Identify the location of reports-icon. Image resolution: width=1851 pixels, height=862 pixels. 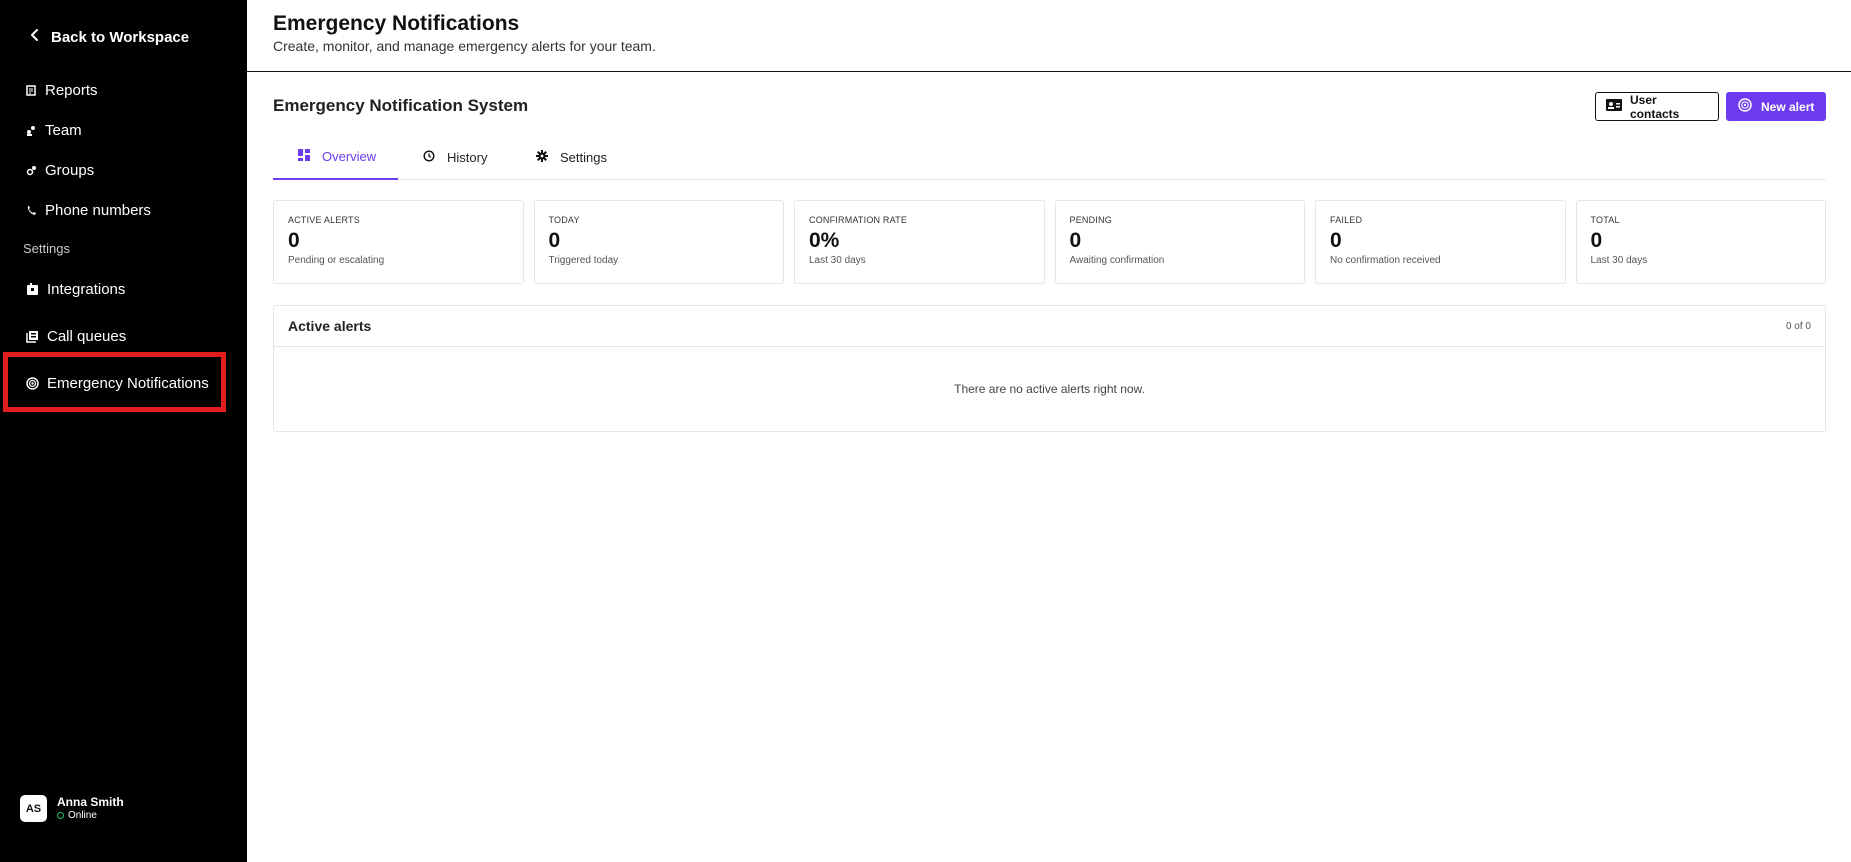
(31, 90).